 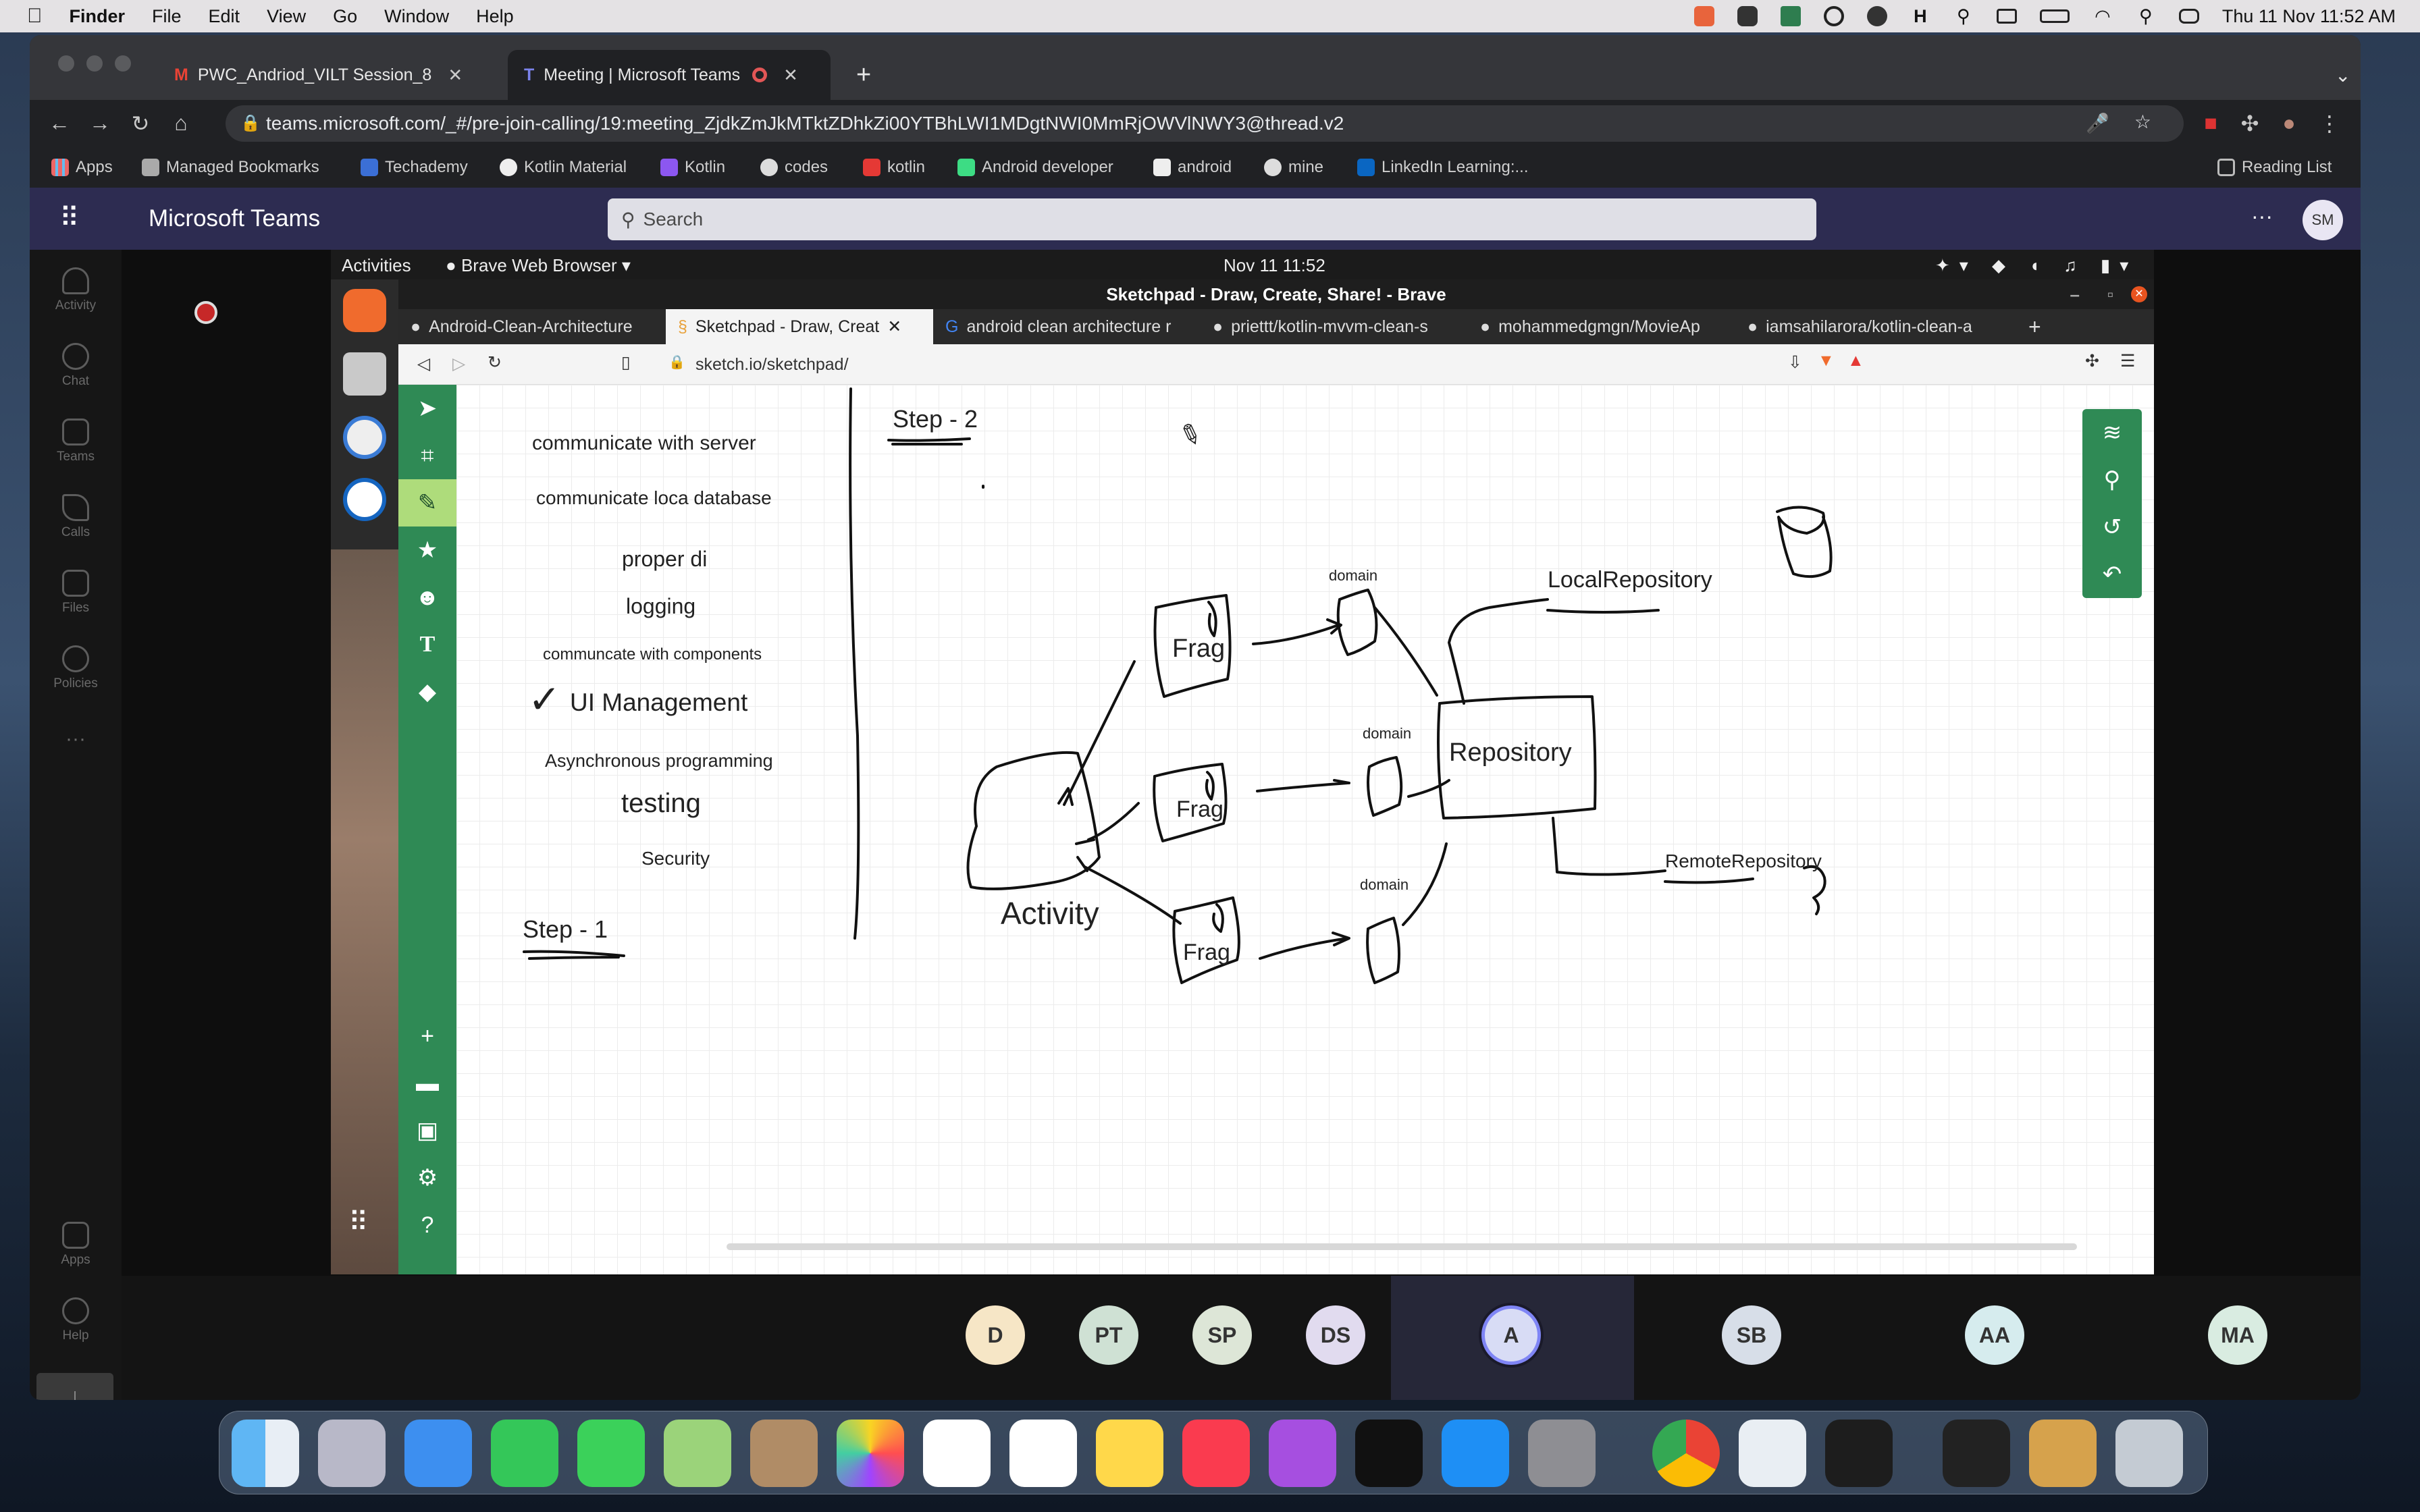 I want to click on bookmark-codes: codes, so click(x=794, y=167).